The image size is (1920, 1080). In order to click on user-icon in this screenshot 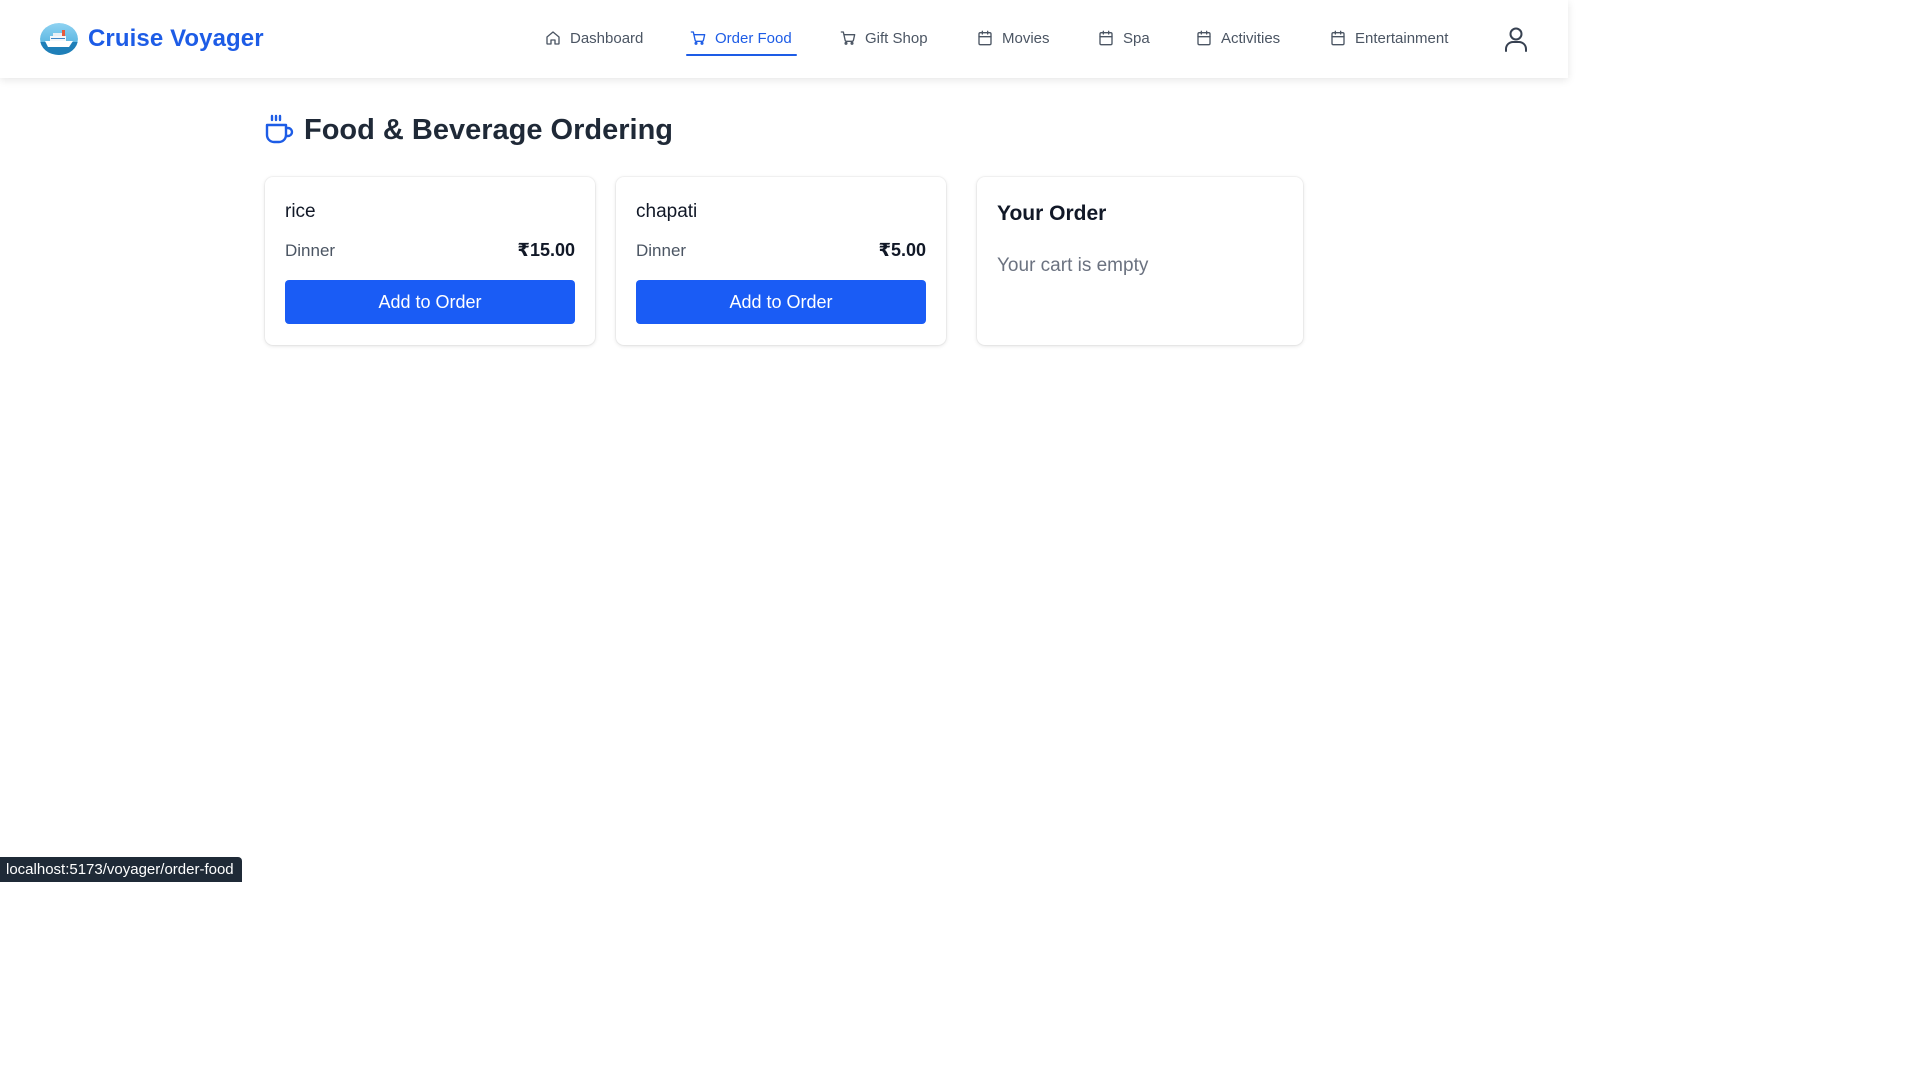, I will do `click(1516, 41)`.